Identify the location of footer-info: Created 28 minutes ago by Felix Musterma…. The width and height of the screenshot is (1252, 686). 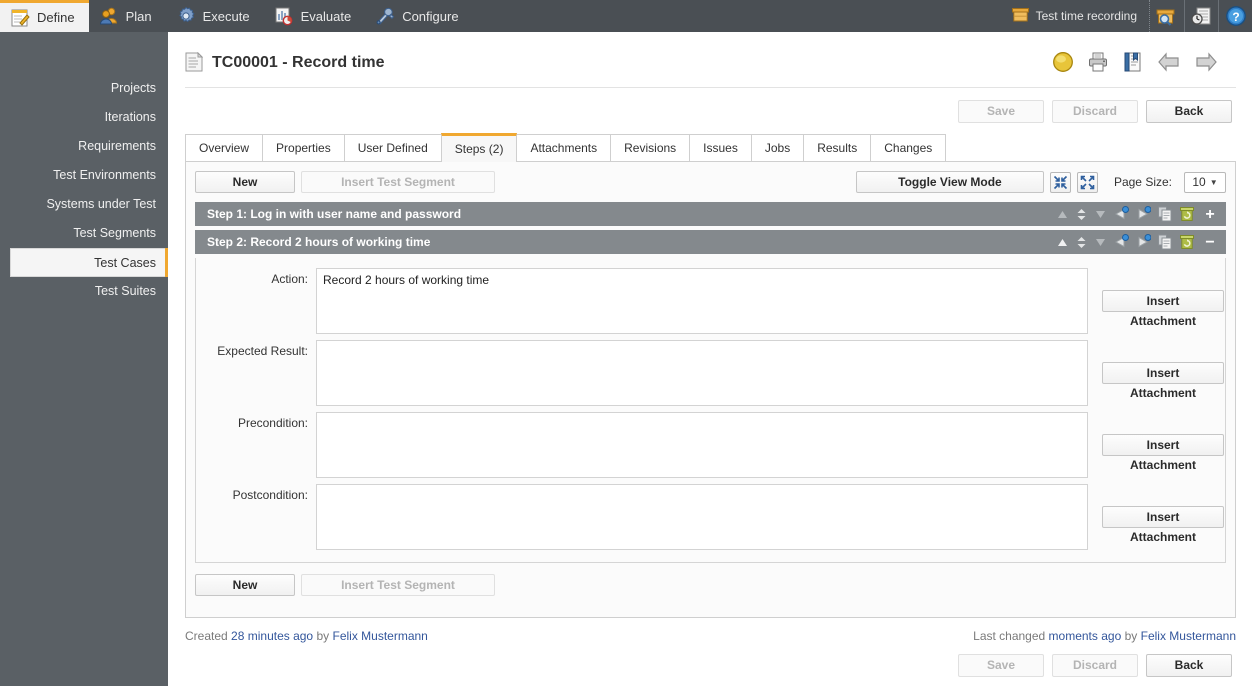
(710, 636).